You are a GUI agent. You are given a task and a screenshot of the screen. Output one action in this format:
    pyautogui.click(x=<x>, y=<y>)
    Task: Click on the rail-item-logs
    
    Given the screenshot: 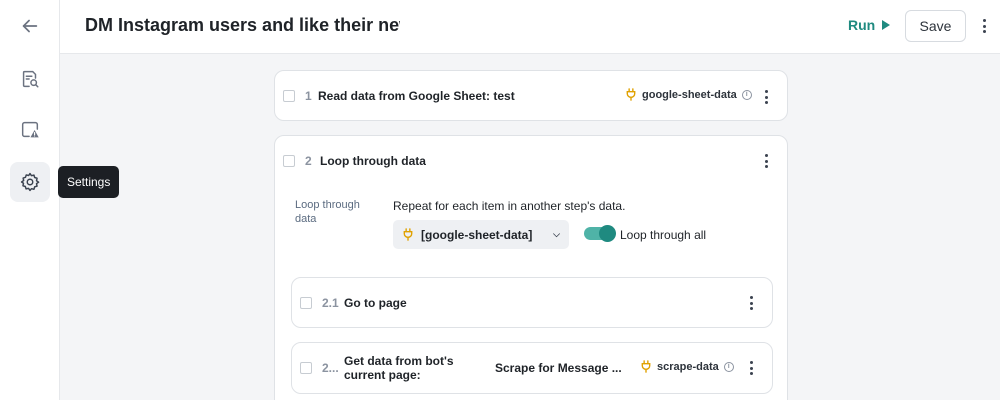 What is the action you would take?
    pyautogui.click(x=30, y=79)
    